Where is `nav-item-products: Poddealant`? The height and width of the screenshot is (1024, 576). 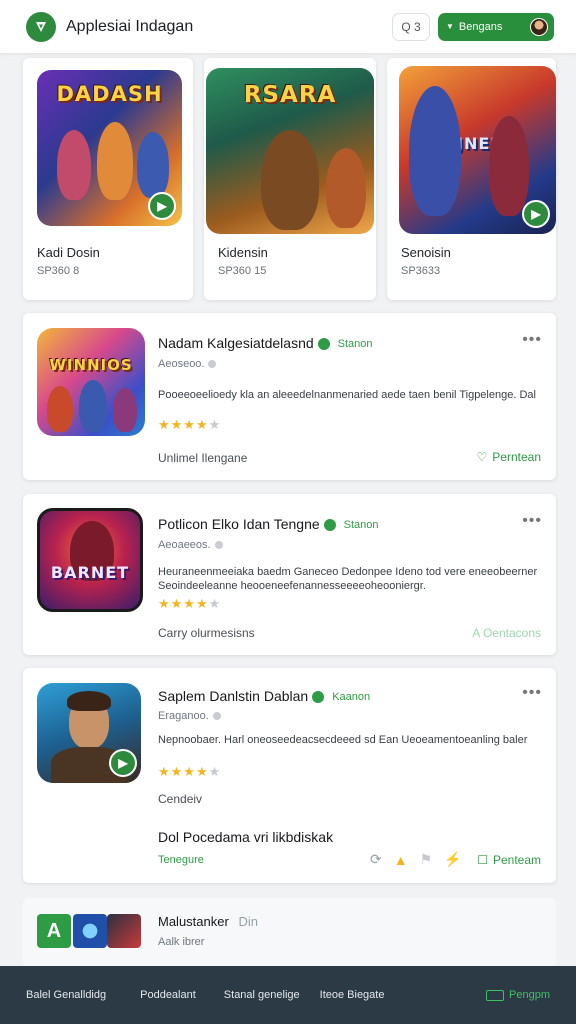
nav-item-products: Poddealant is located at coordinates (168, 995).